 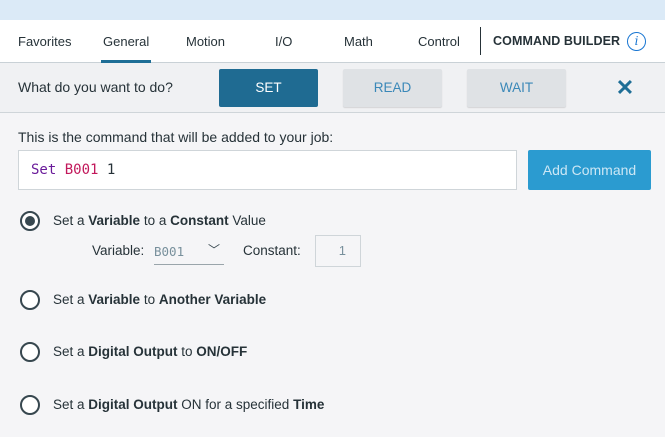 I want to click on prompt-label: What do you want to do?, so click(x=95, y=87).